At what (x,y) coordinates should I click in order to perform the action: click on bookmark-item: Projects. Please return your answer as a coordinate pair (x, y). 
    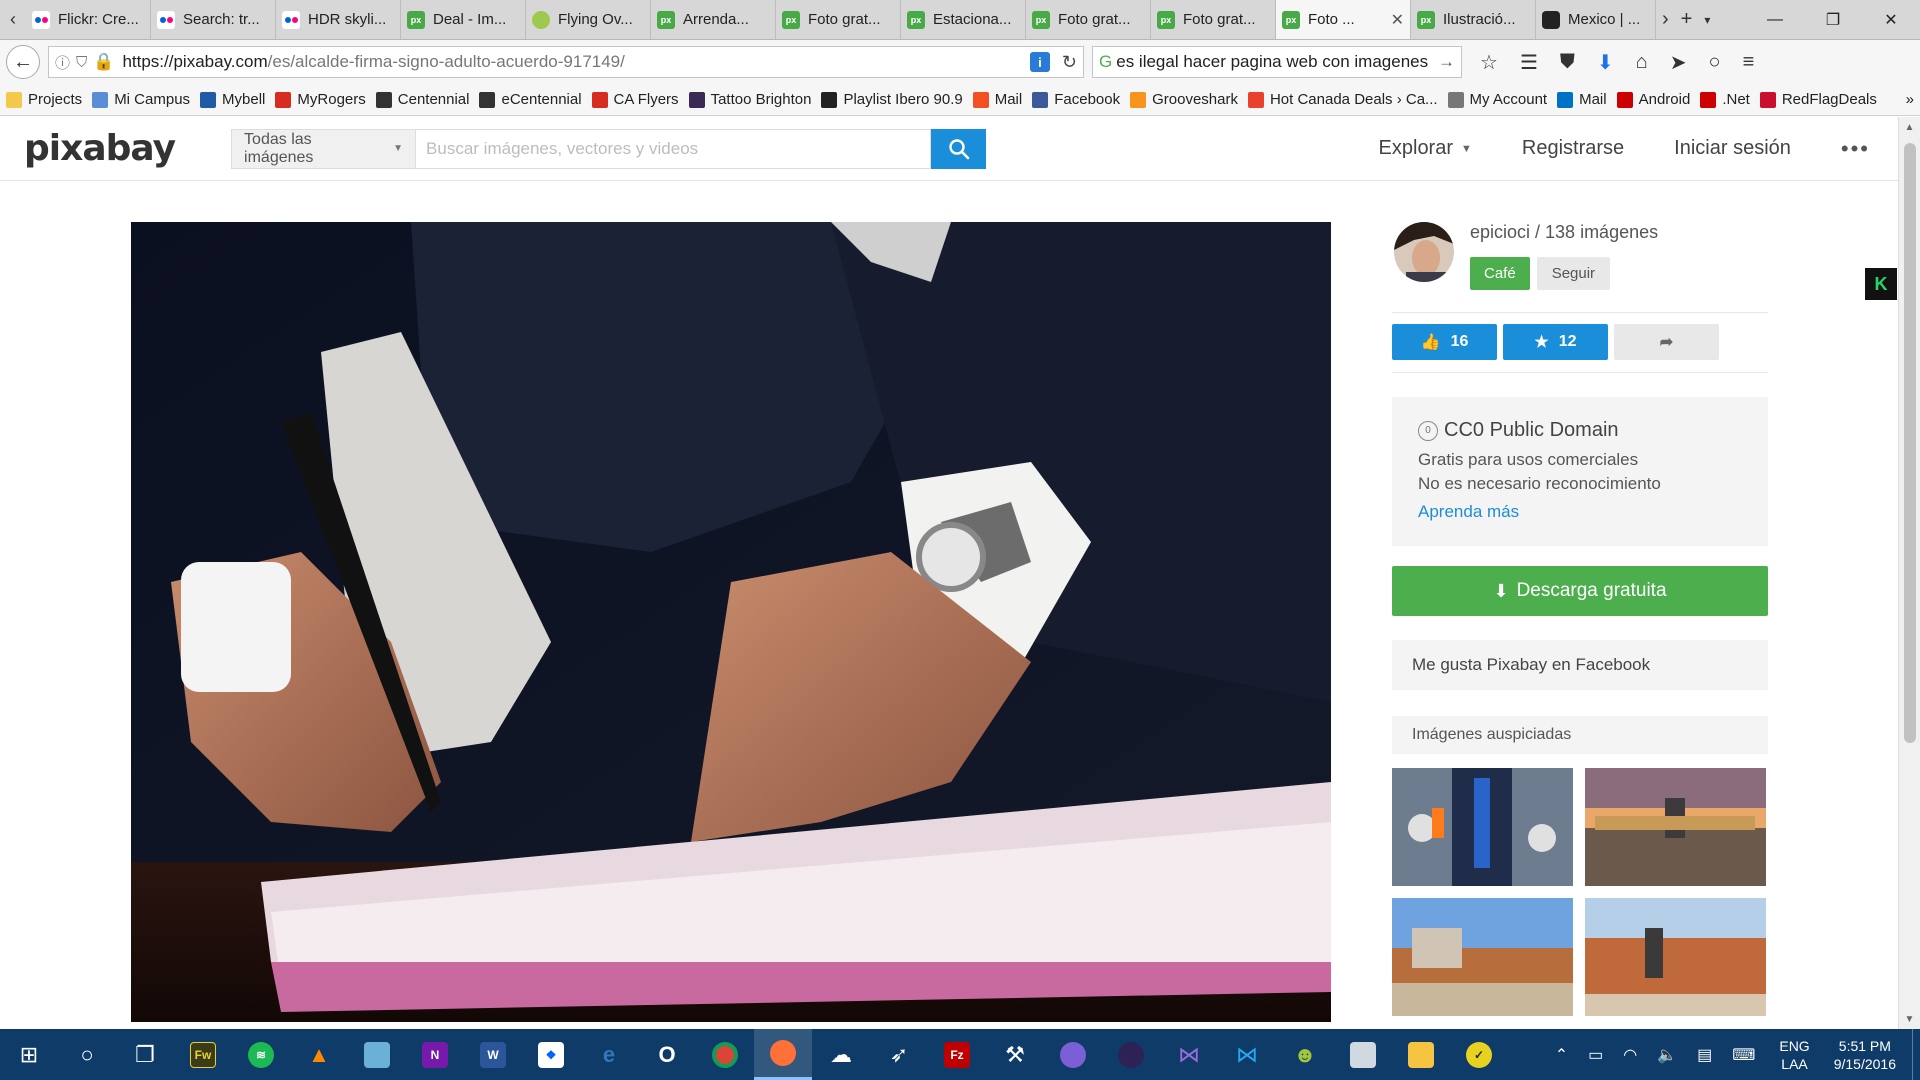
    Looking at the image, I should click on (44, 99).